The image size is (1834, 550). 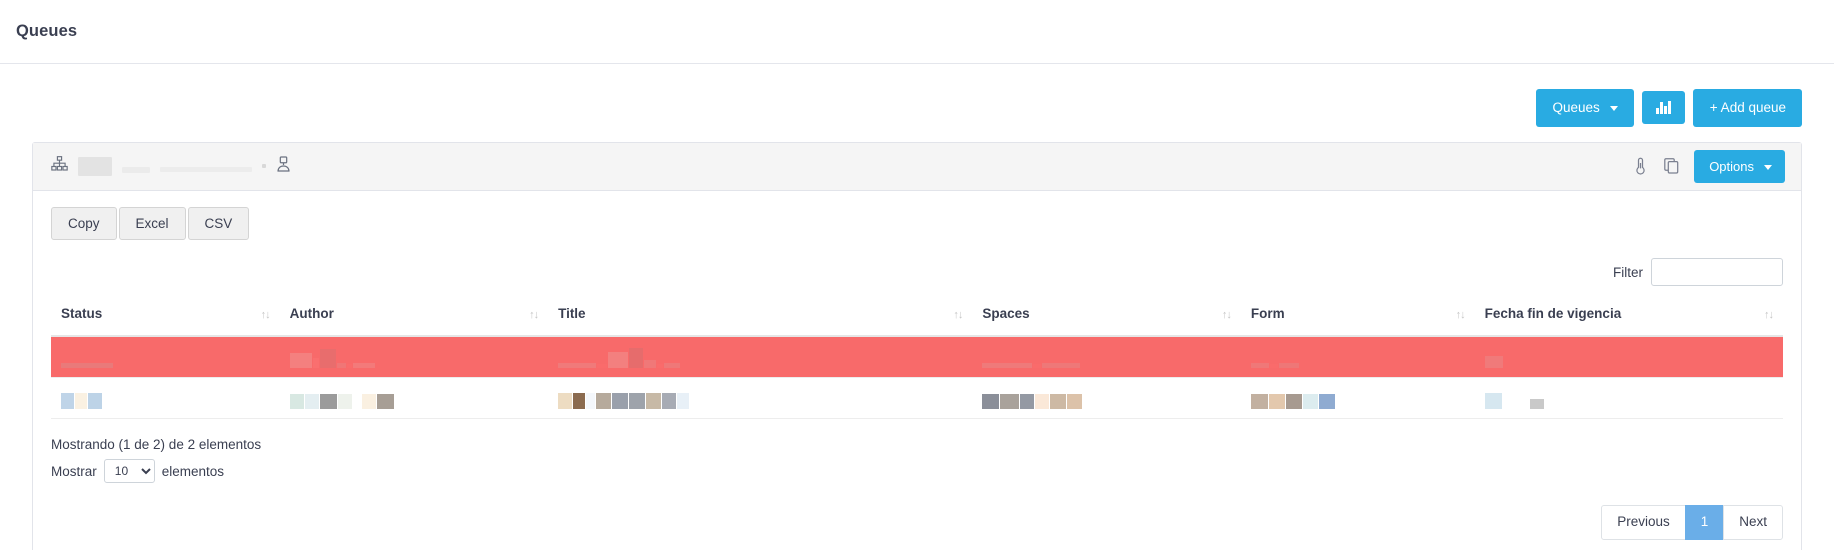 I want to click on pagination-previous: Previous, so click(x=1643, y=522).